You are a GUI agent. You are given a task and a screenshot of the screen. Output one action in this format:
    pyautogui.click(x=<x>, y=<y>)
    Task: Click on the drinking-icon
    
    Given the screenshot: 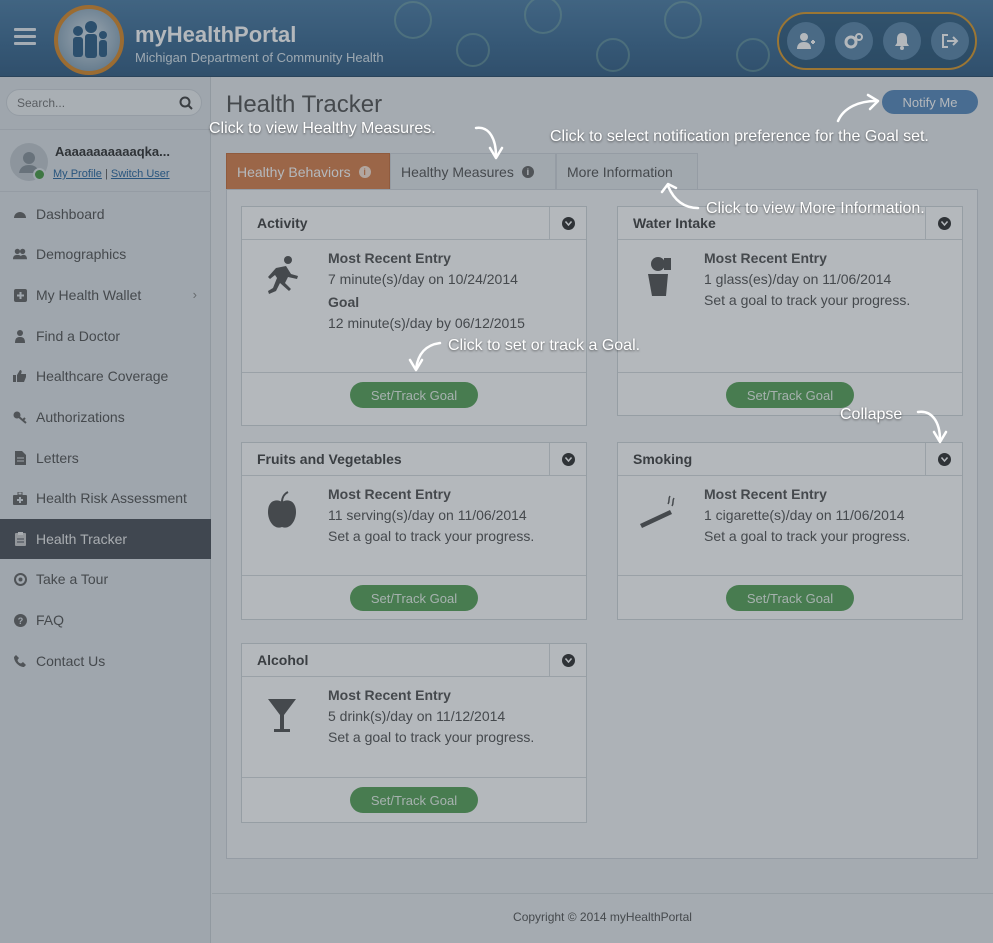 What is the action you would take?
    pyautogui.click(x=659, y=276)
    